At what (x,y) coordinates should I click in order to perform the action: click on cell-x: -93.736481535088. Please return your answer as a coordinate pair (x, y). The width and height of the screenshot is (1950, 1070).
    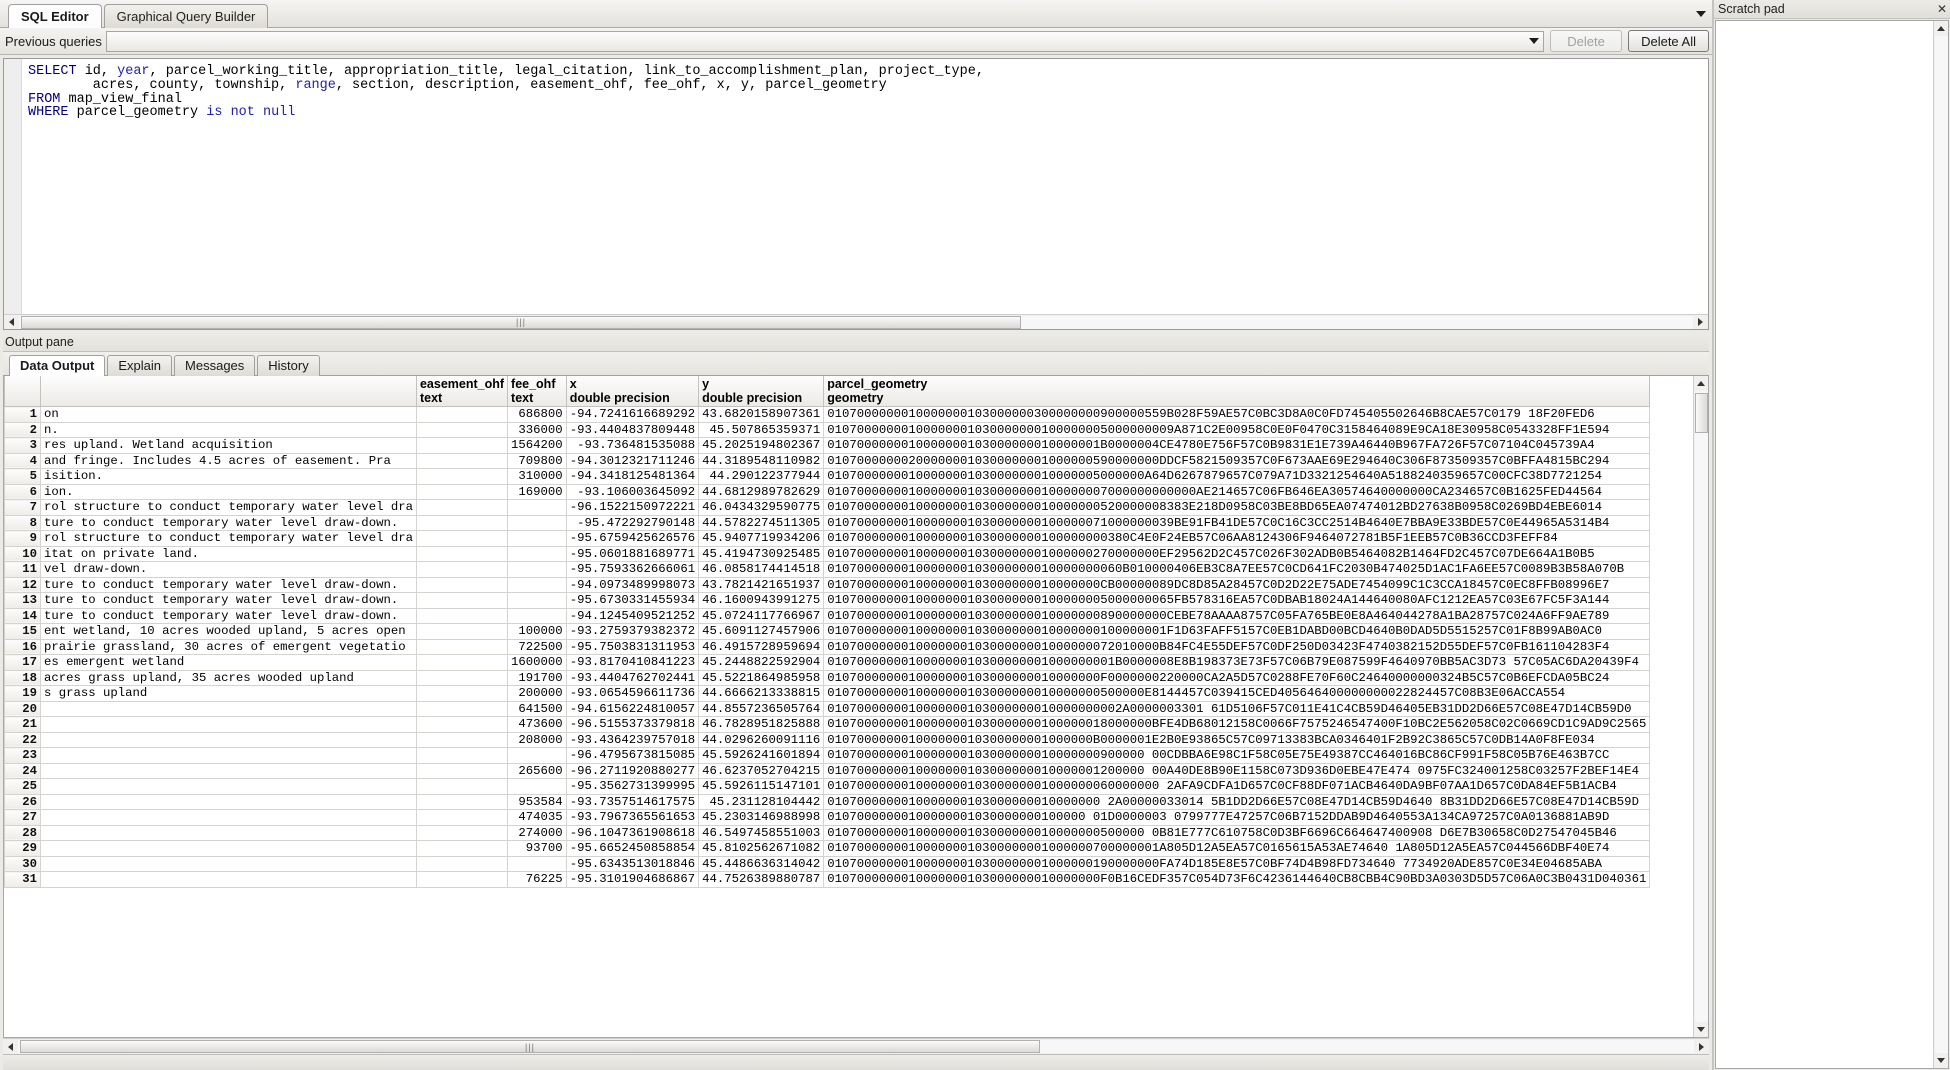
    Looking at the image, I should click on (632, 445).